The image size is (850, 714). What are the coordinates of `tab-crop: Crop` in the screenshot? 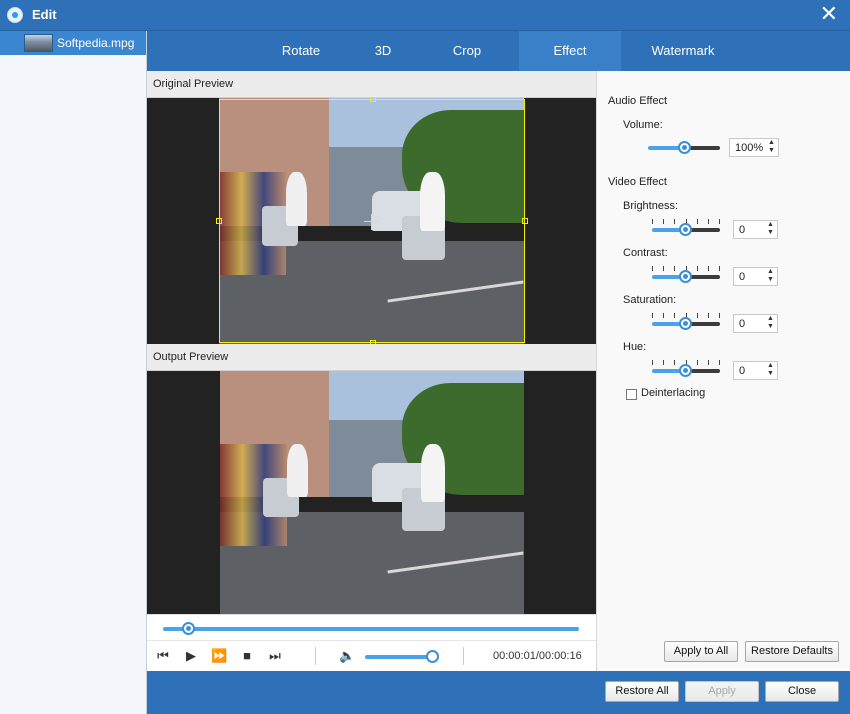 It's located at (467, 51).